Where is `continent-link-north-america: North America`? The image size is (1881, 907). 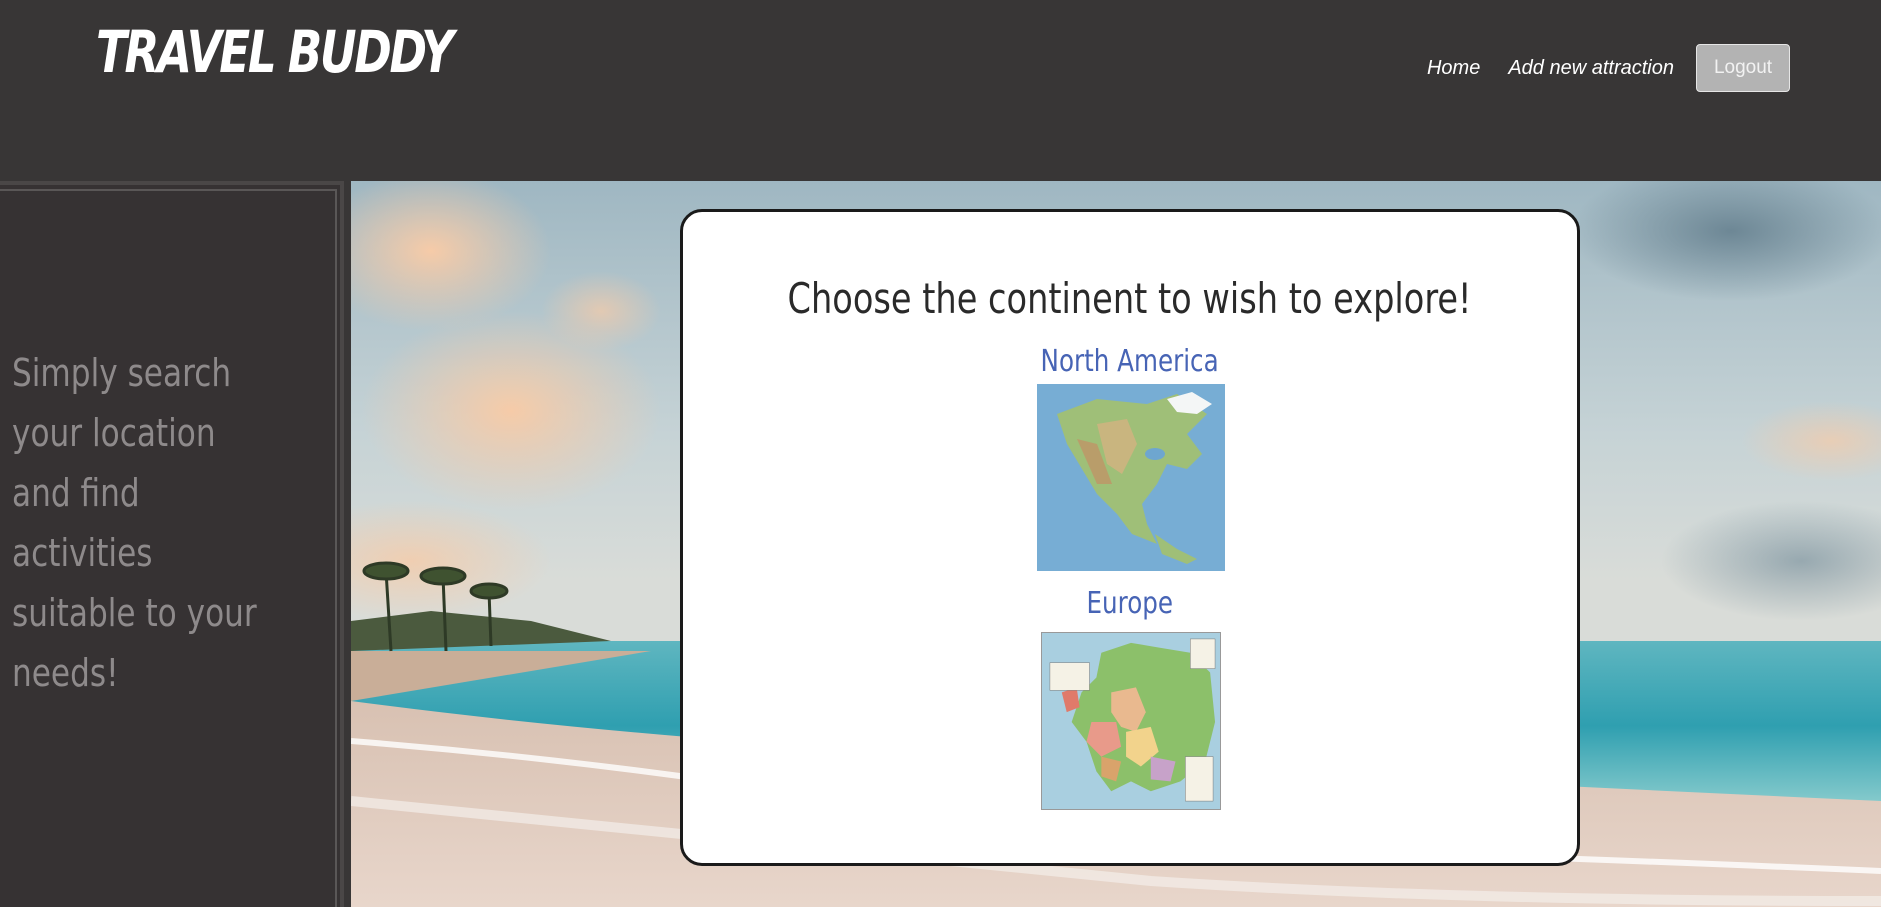
continent-link-north-america: North America is located at coordinates (1130, 361).